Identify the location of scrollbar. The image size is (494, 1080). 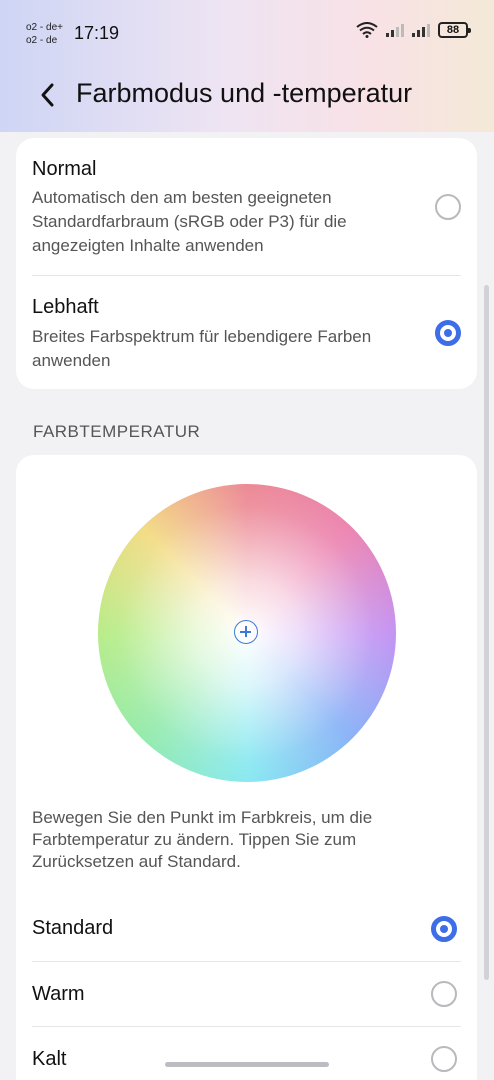
(486, 632).